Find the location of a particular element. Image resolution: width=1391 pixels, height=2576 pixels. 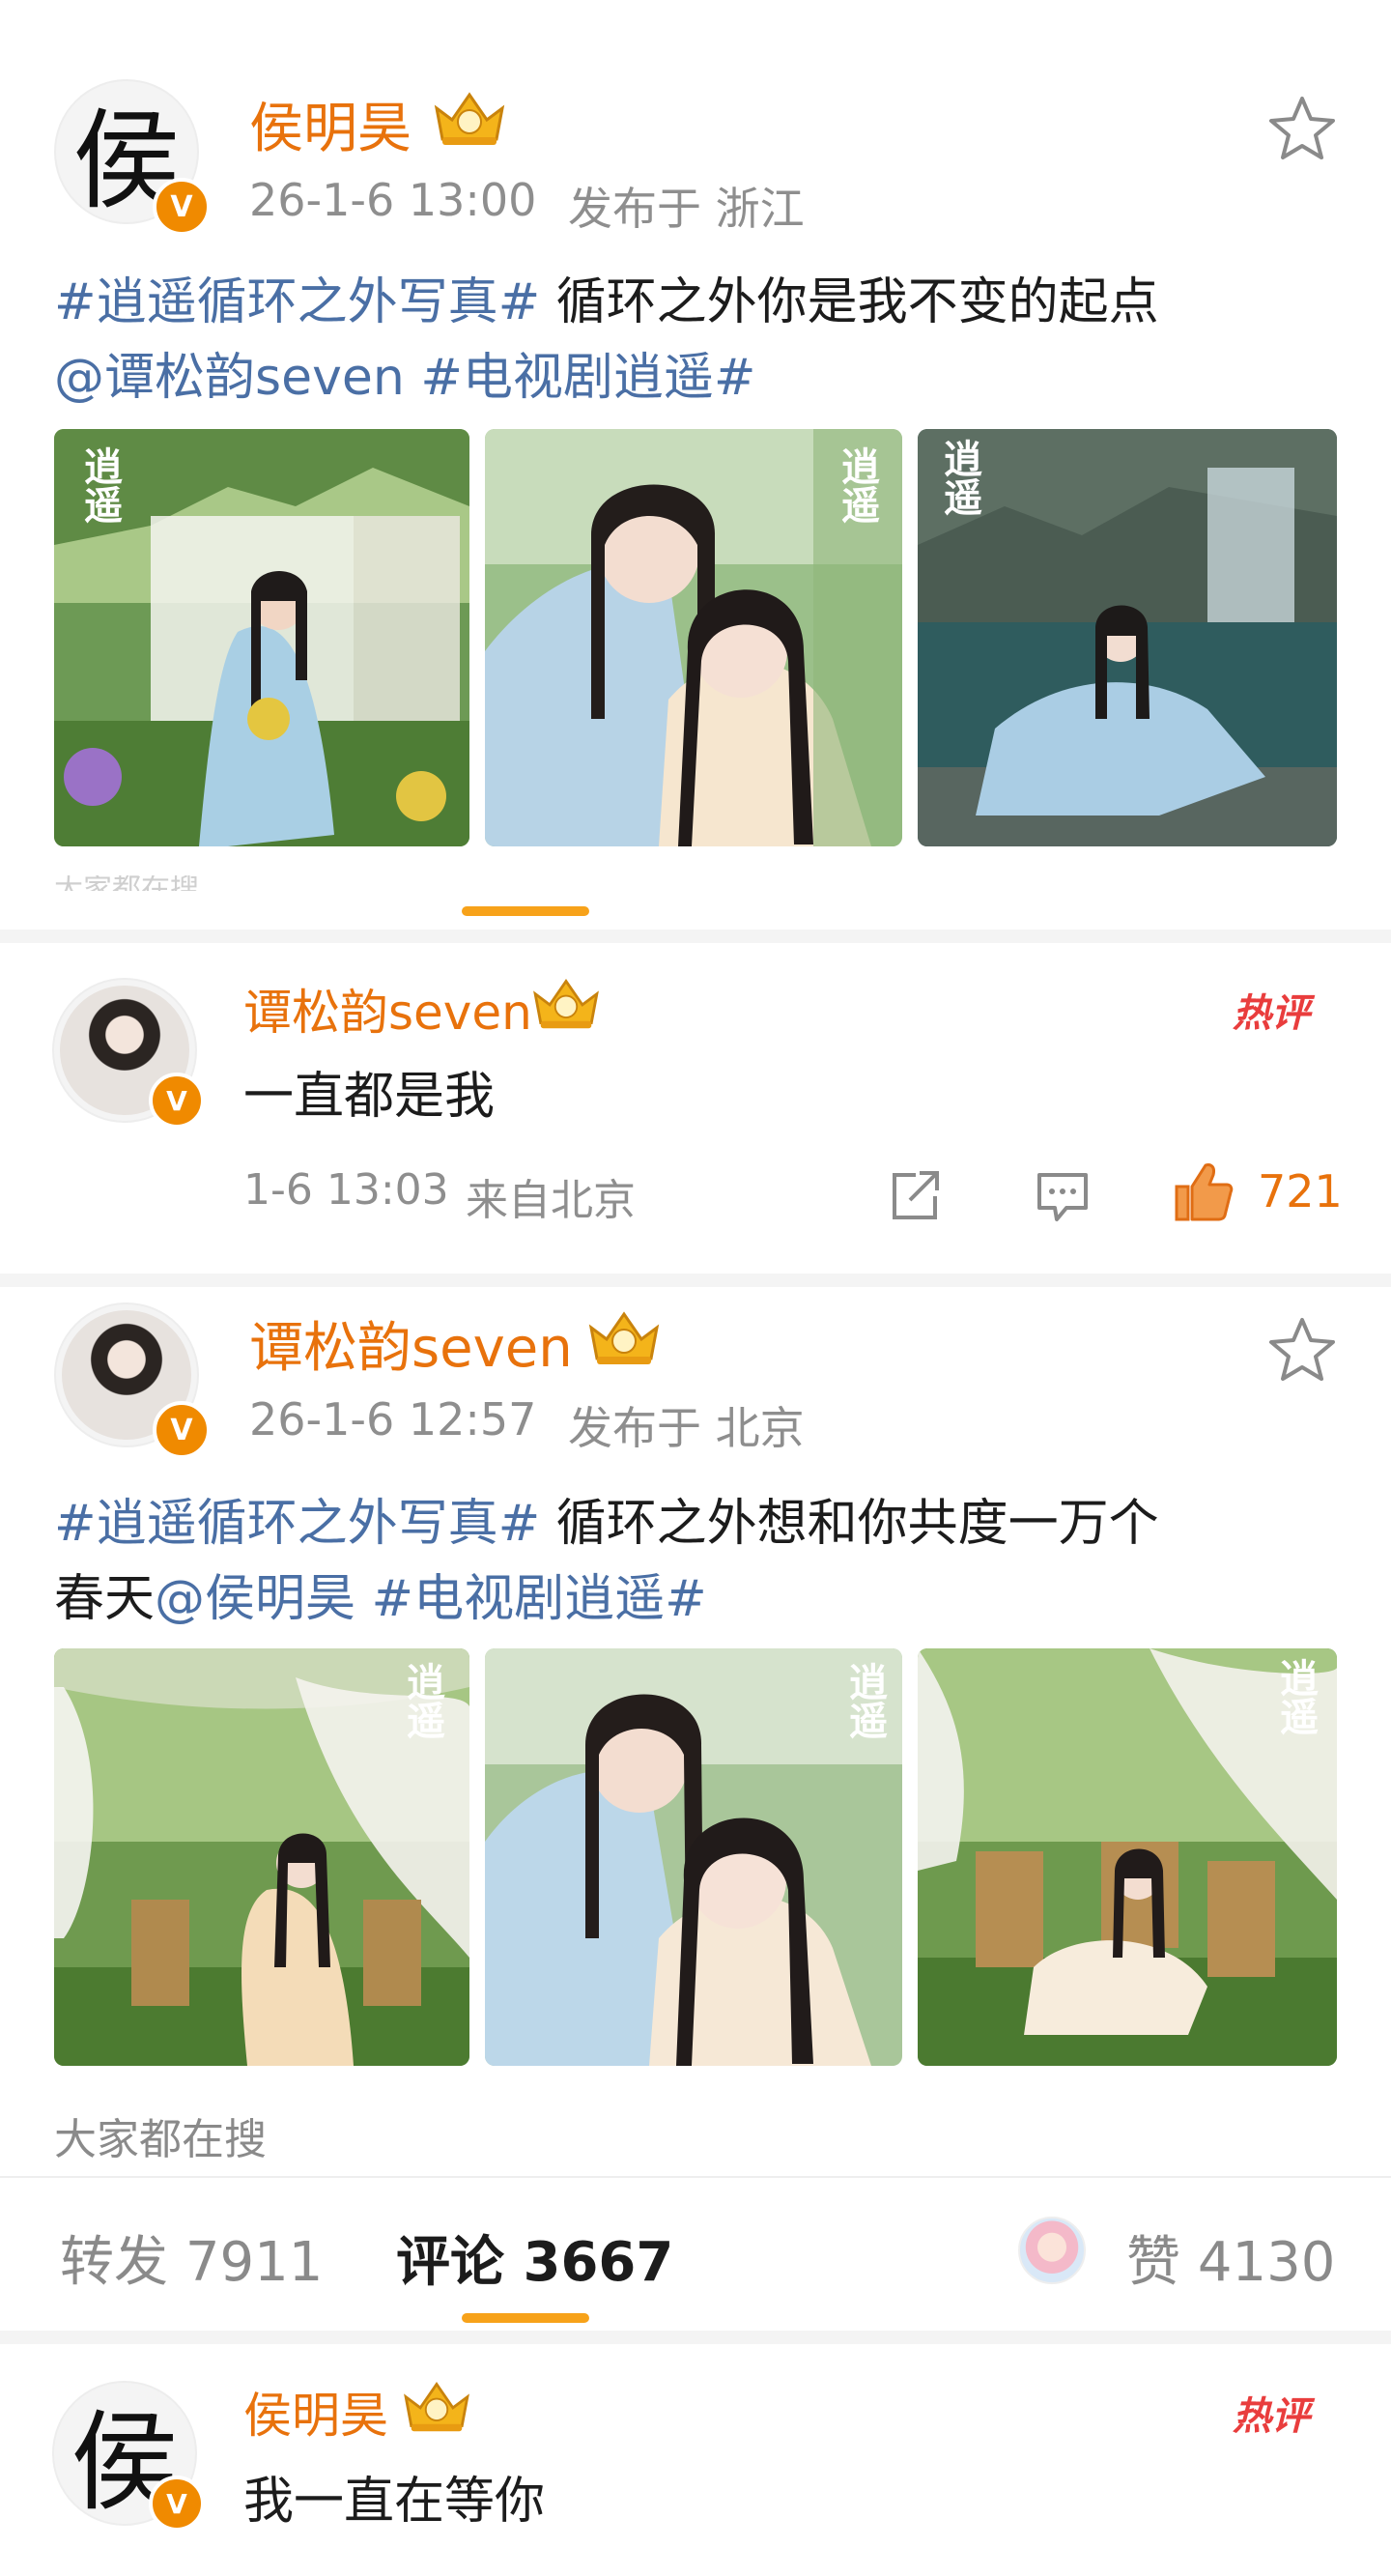

comment-author-name: 侯明昊 is located at coordinates (316, 2412).